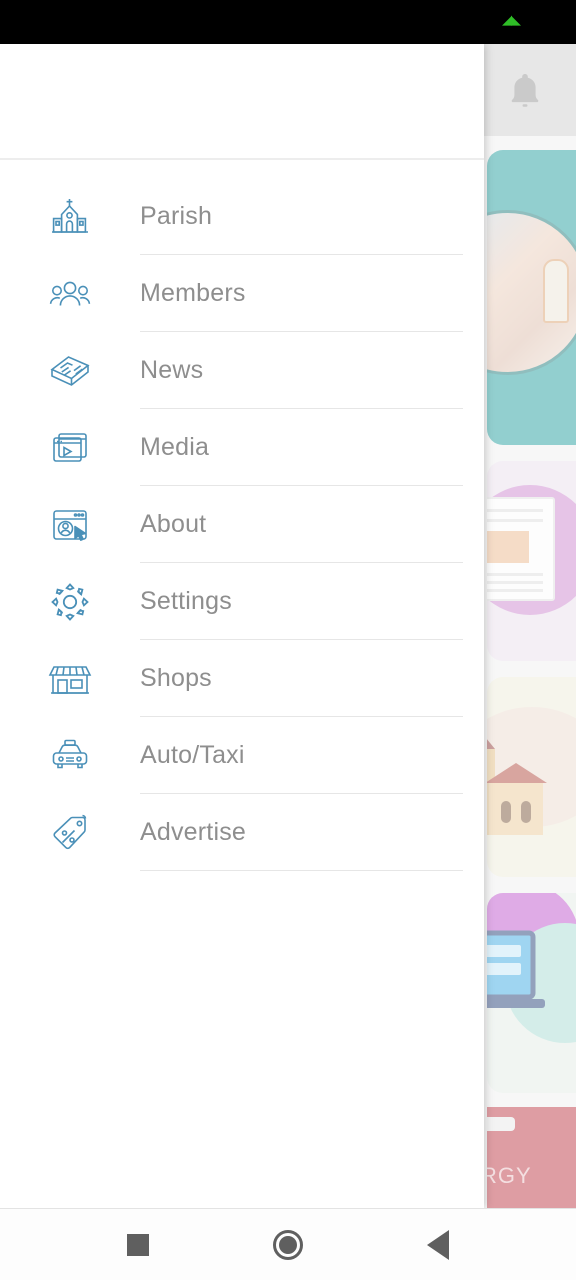 This screenshot has width=576, height=1280. I want to click on menu-item-members: Members, so click(242, 293).